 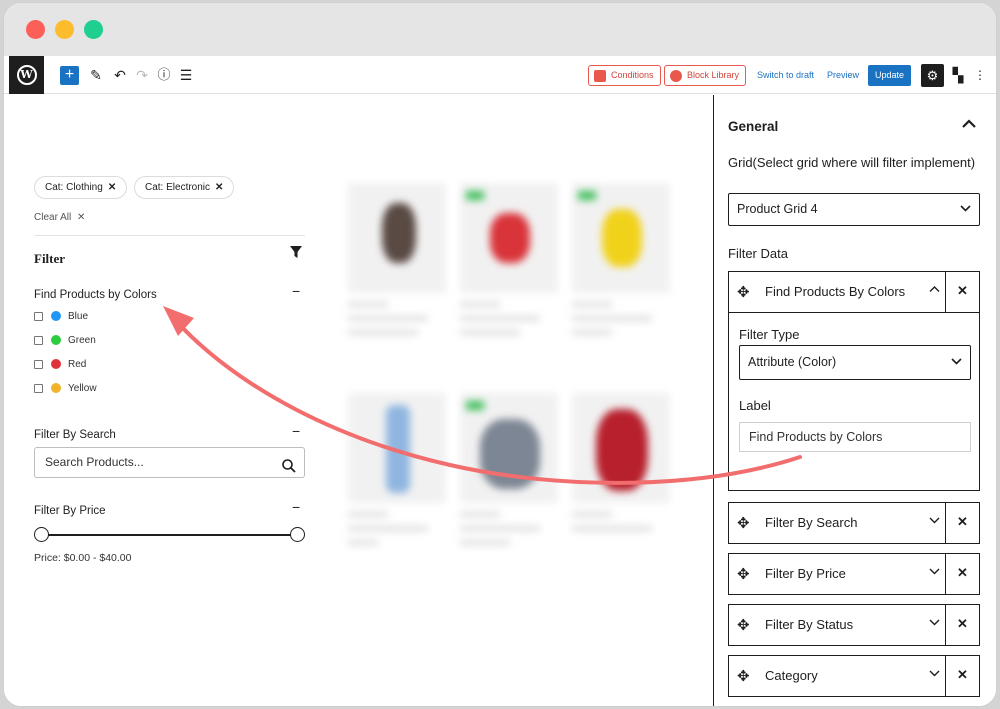 I want to click on block-library-icon, so click(x=676, y=76).